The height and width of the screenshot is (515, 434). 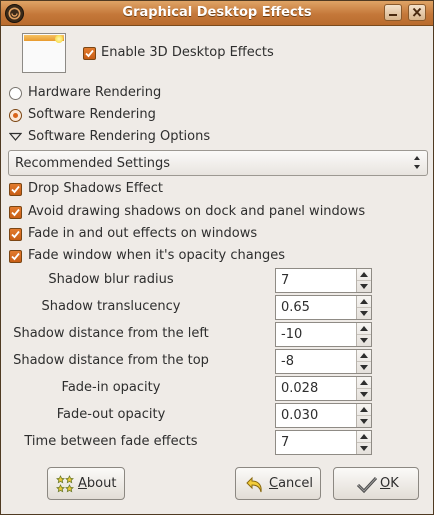 I want to click on software-options-expander: Software Rendering Options, so click(x=119, y=136).